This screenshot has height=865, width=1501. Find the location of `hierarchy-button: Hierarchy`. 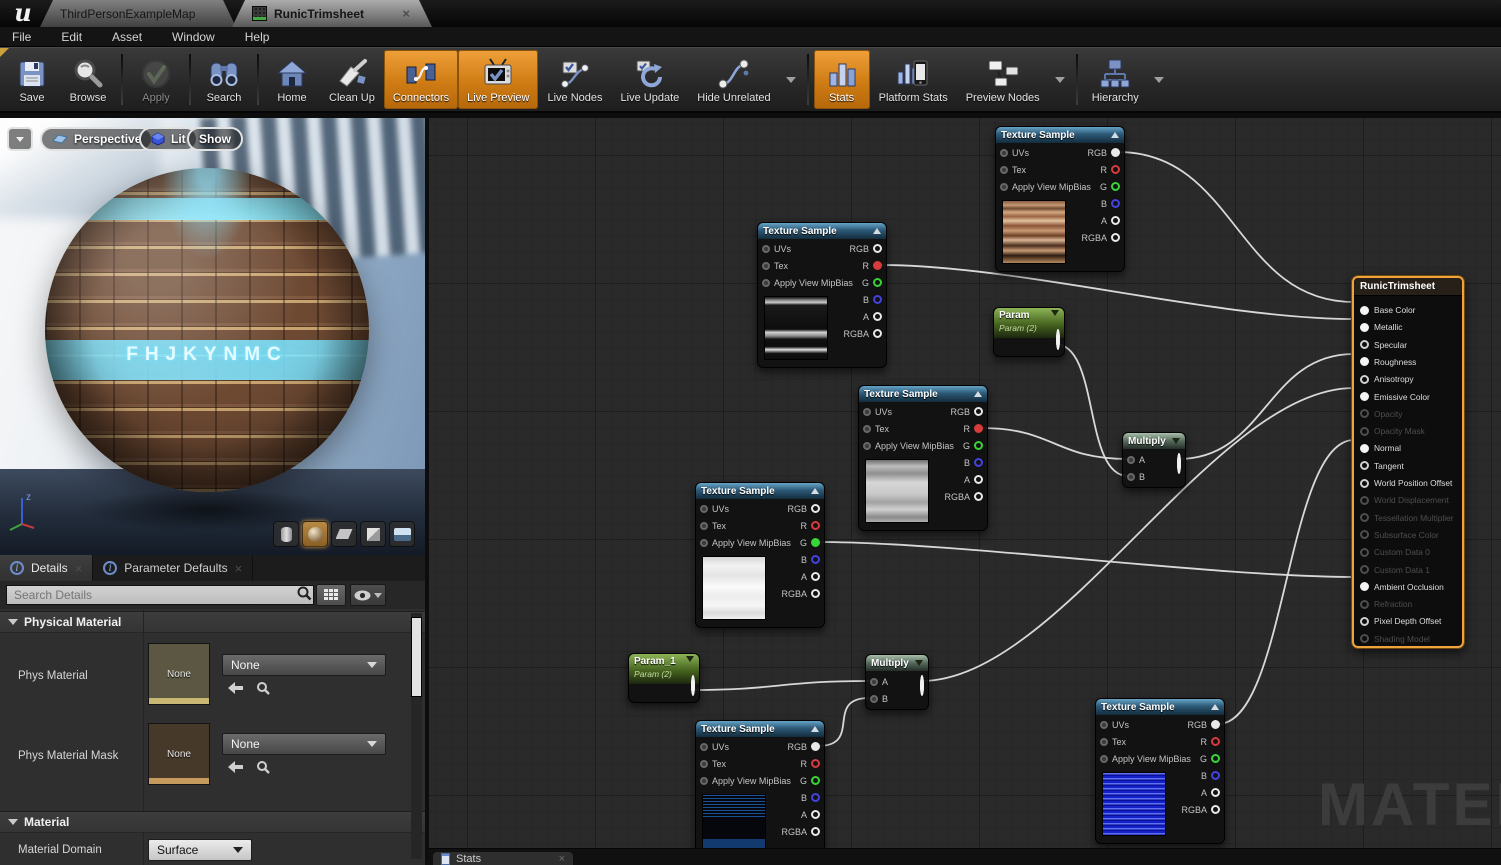

hierarchy-button: Hierarchy is located at coordinates (1115, 79).